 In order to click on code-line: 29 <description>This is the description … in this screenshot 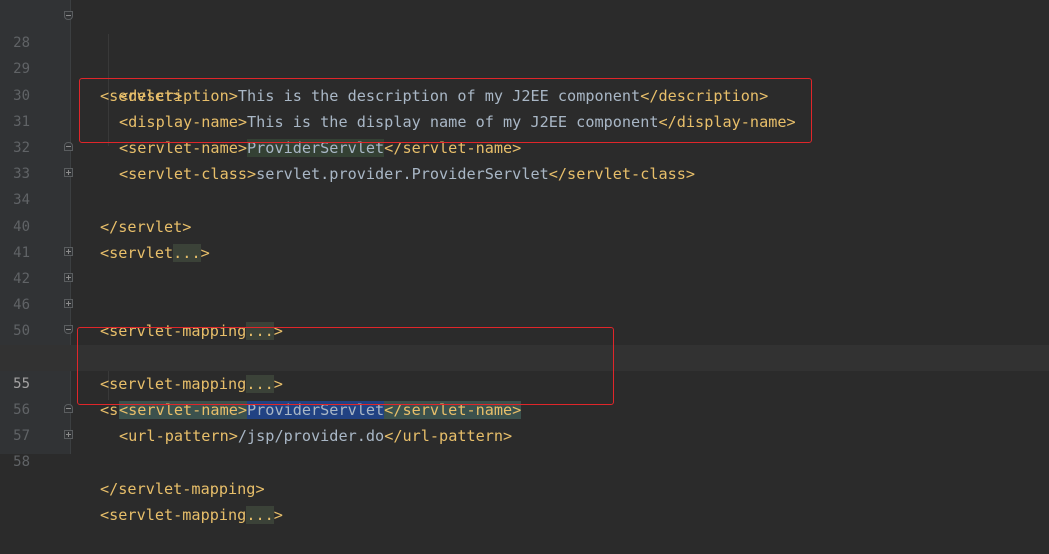, I will do `click(524, 67)`.